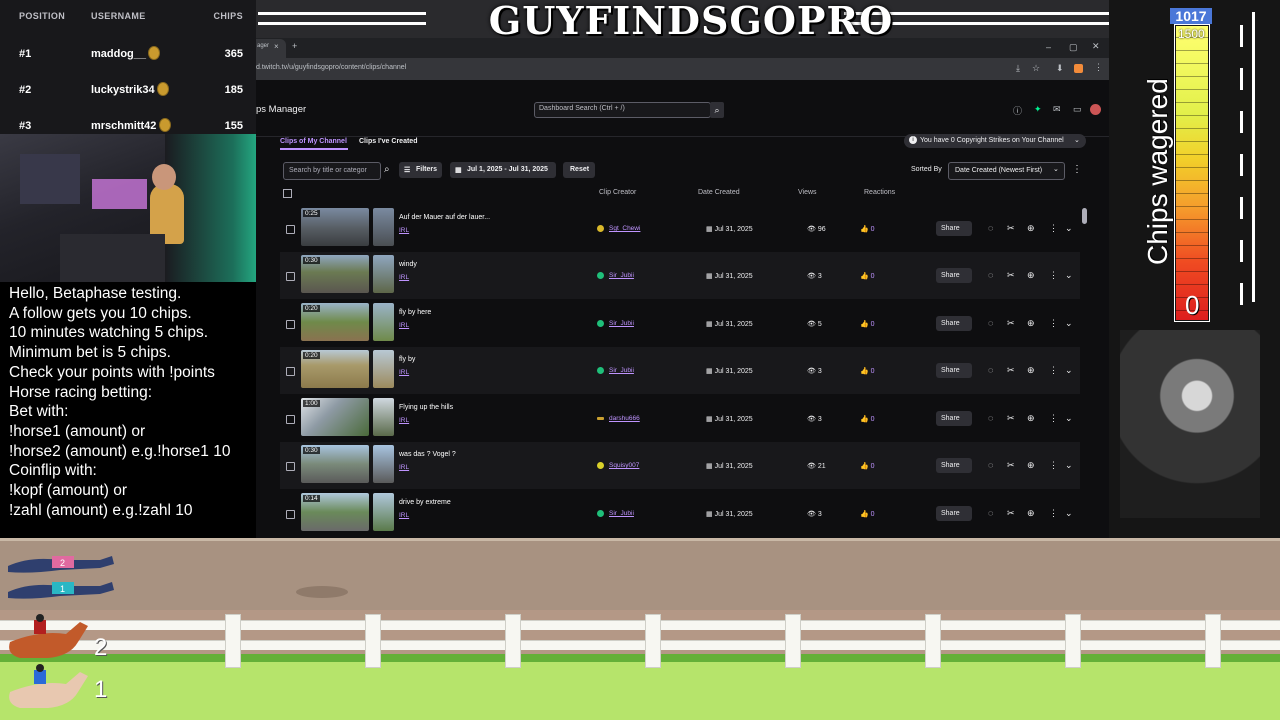 This screenshot has height=720, width=1280. I want to click on help-icon: ⓘ, so click(1017, 110).